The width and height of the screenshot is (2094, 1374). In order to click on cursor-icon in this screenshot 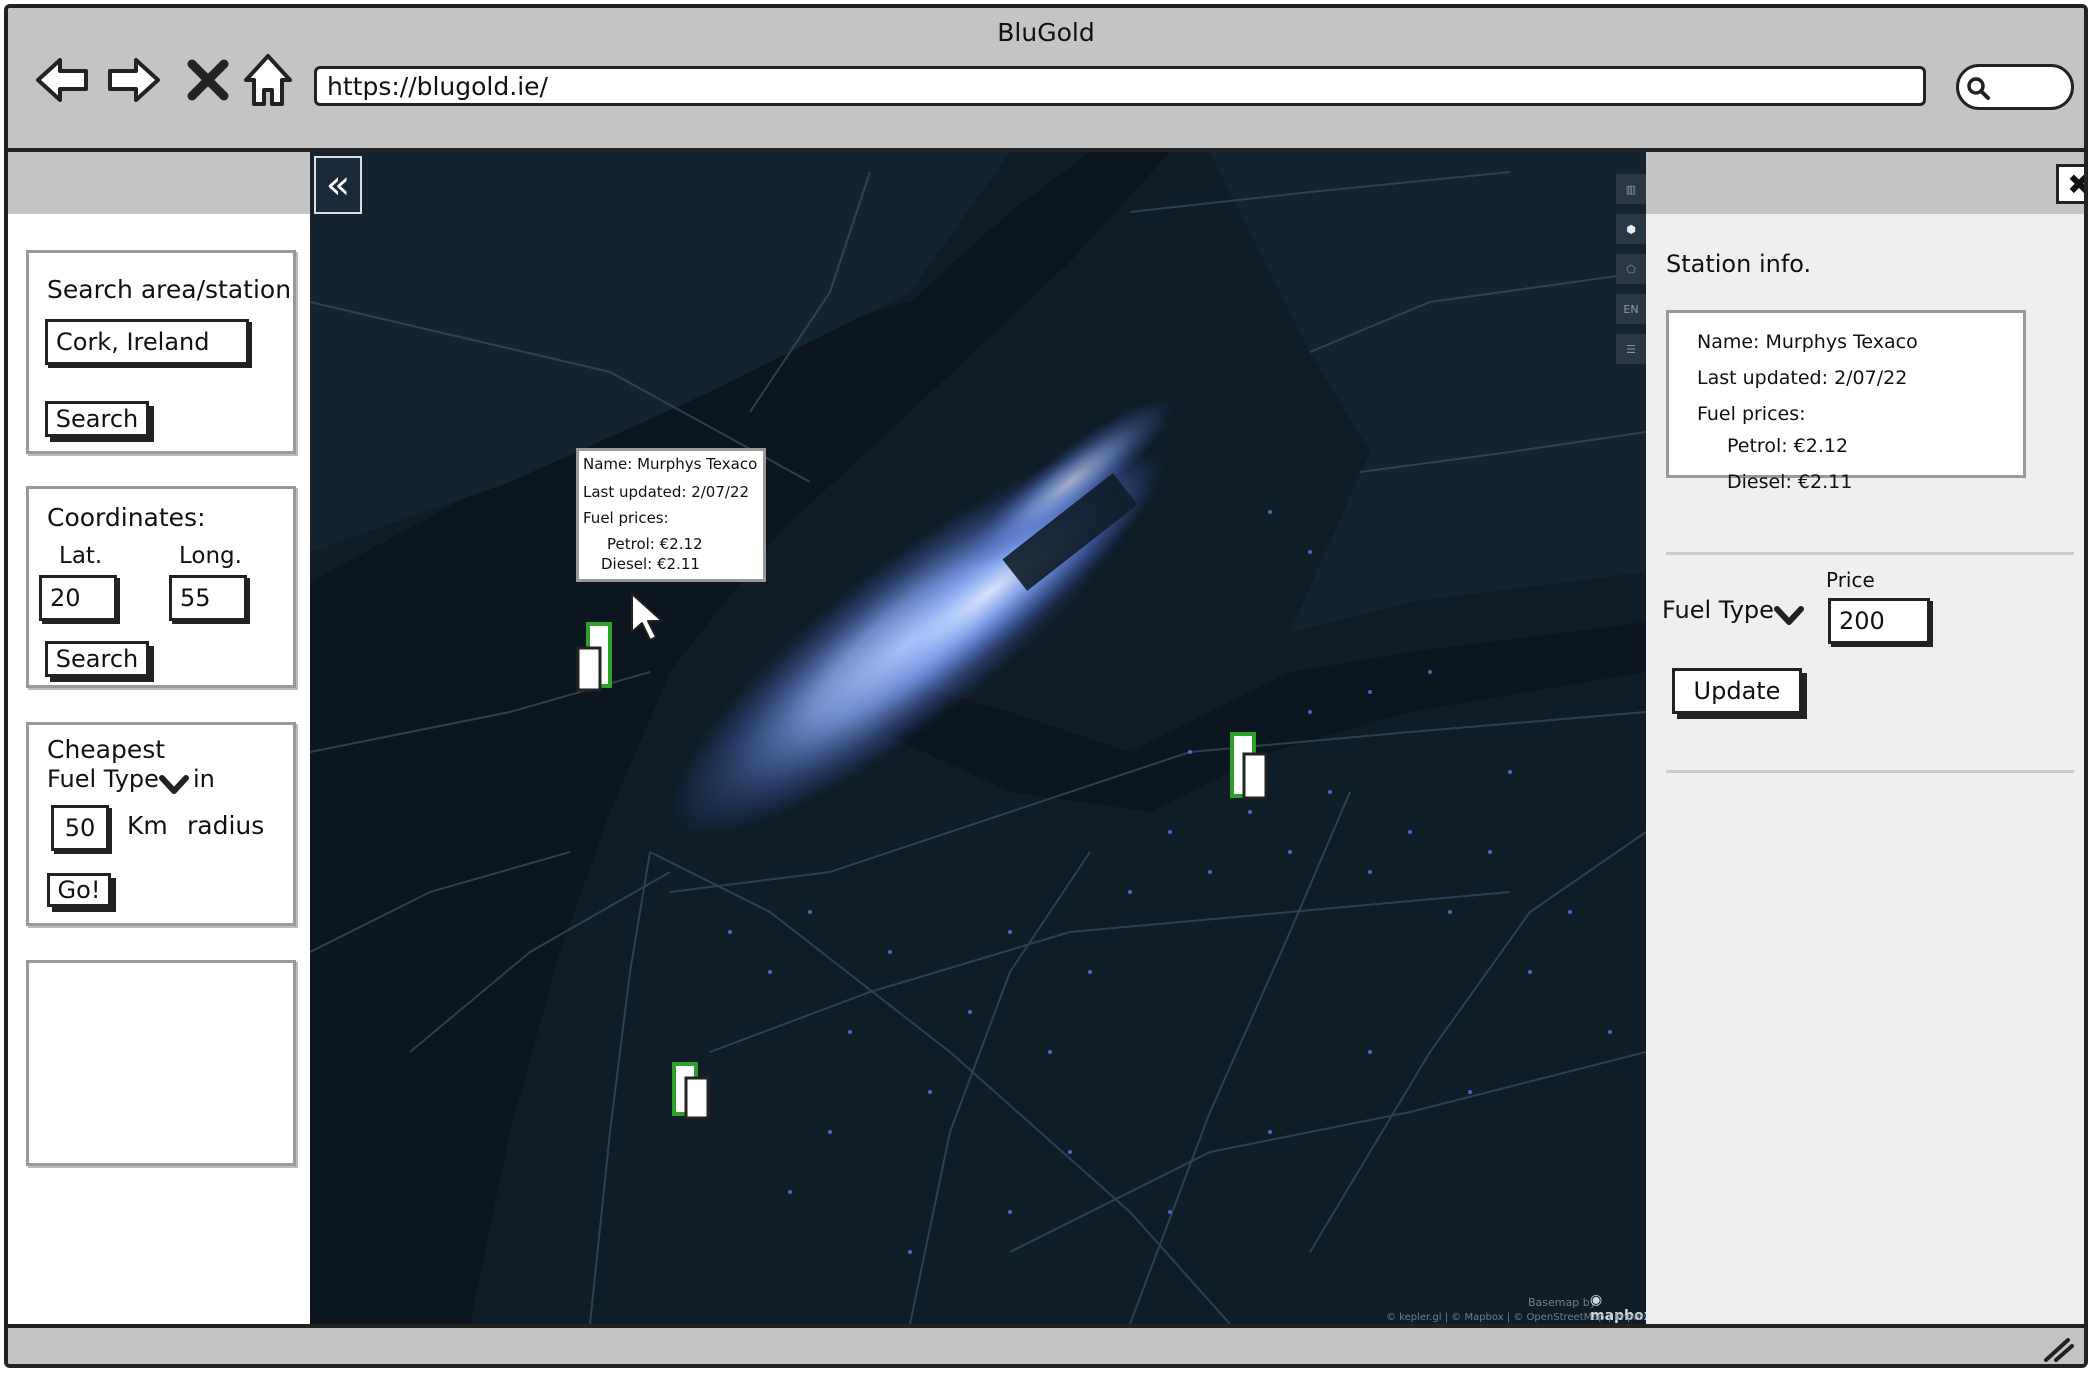, I will do `click(647, 617)`.